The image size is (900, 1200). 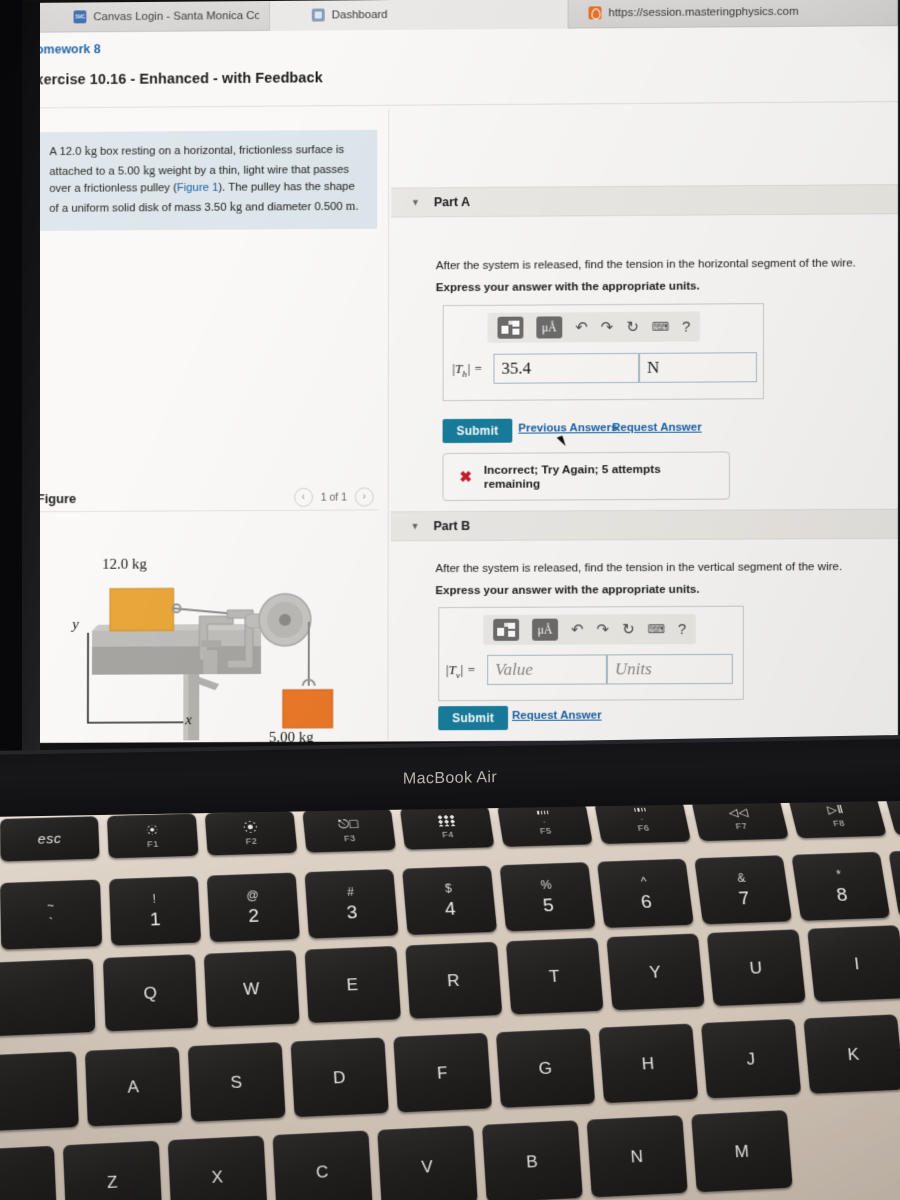 What do you see at coordinates (738, 812) in the screenshot?
I see `rewind-icon: ◁◁` at bounding box center [738, 812].